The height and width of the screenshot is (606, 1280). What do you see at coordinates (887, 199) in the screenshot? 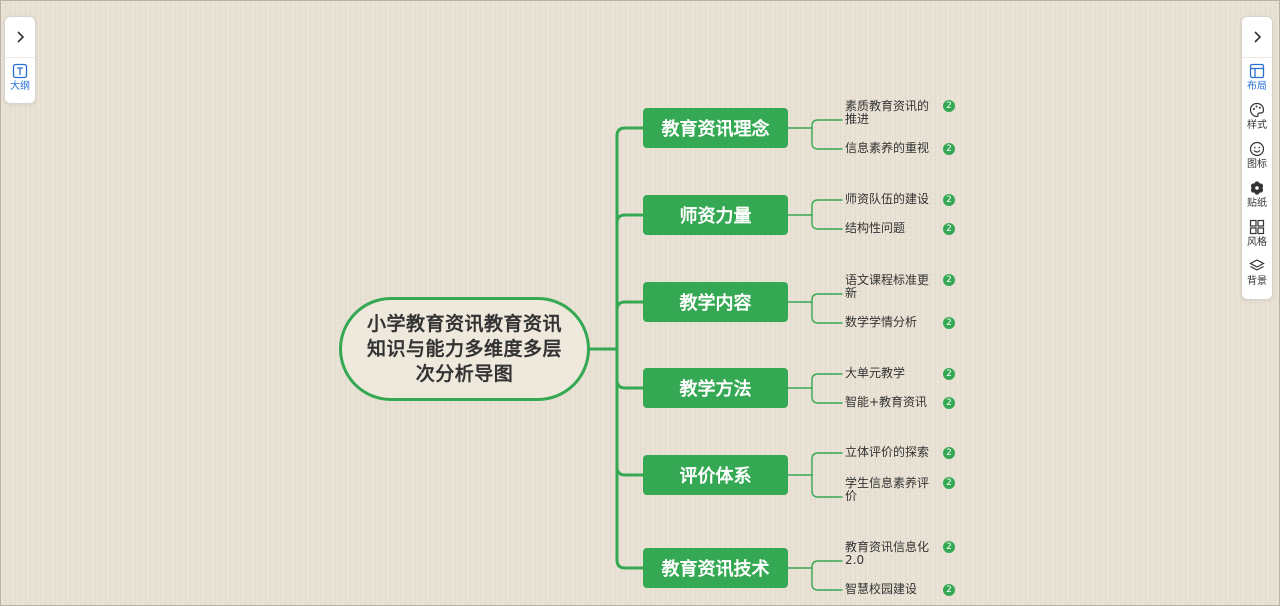
I see `leaf-label: 师资队伍的建设` at bounding box center [887, 199].